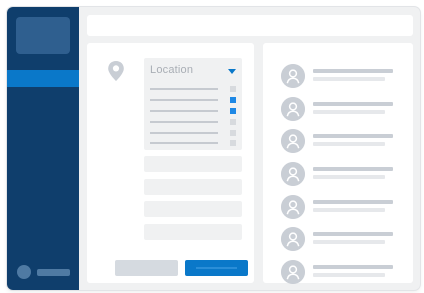 The width and height of the screenshot is (424, 293). Describe the element at coordinates (24, 272) in the screenshot. I see `user-avatar` at that location.